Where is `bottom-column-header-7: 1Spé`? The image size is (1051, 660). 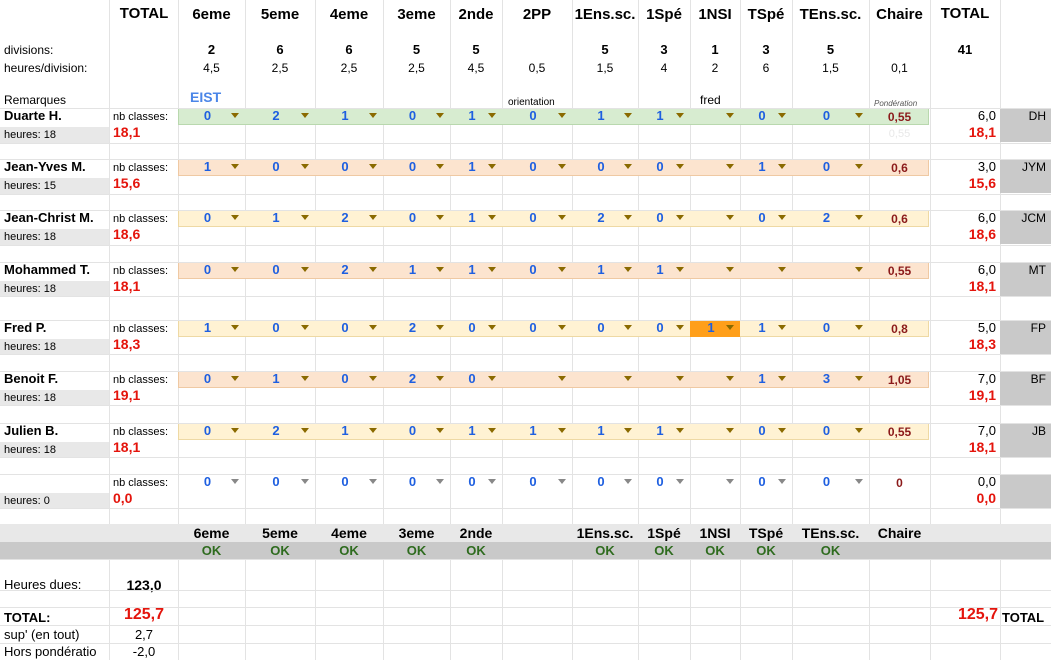
bottom-column-header-7: 1Spé is located at coordinates (664, 533).